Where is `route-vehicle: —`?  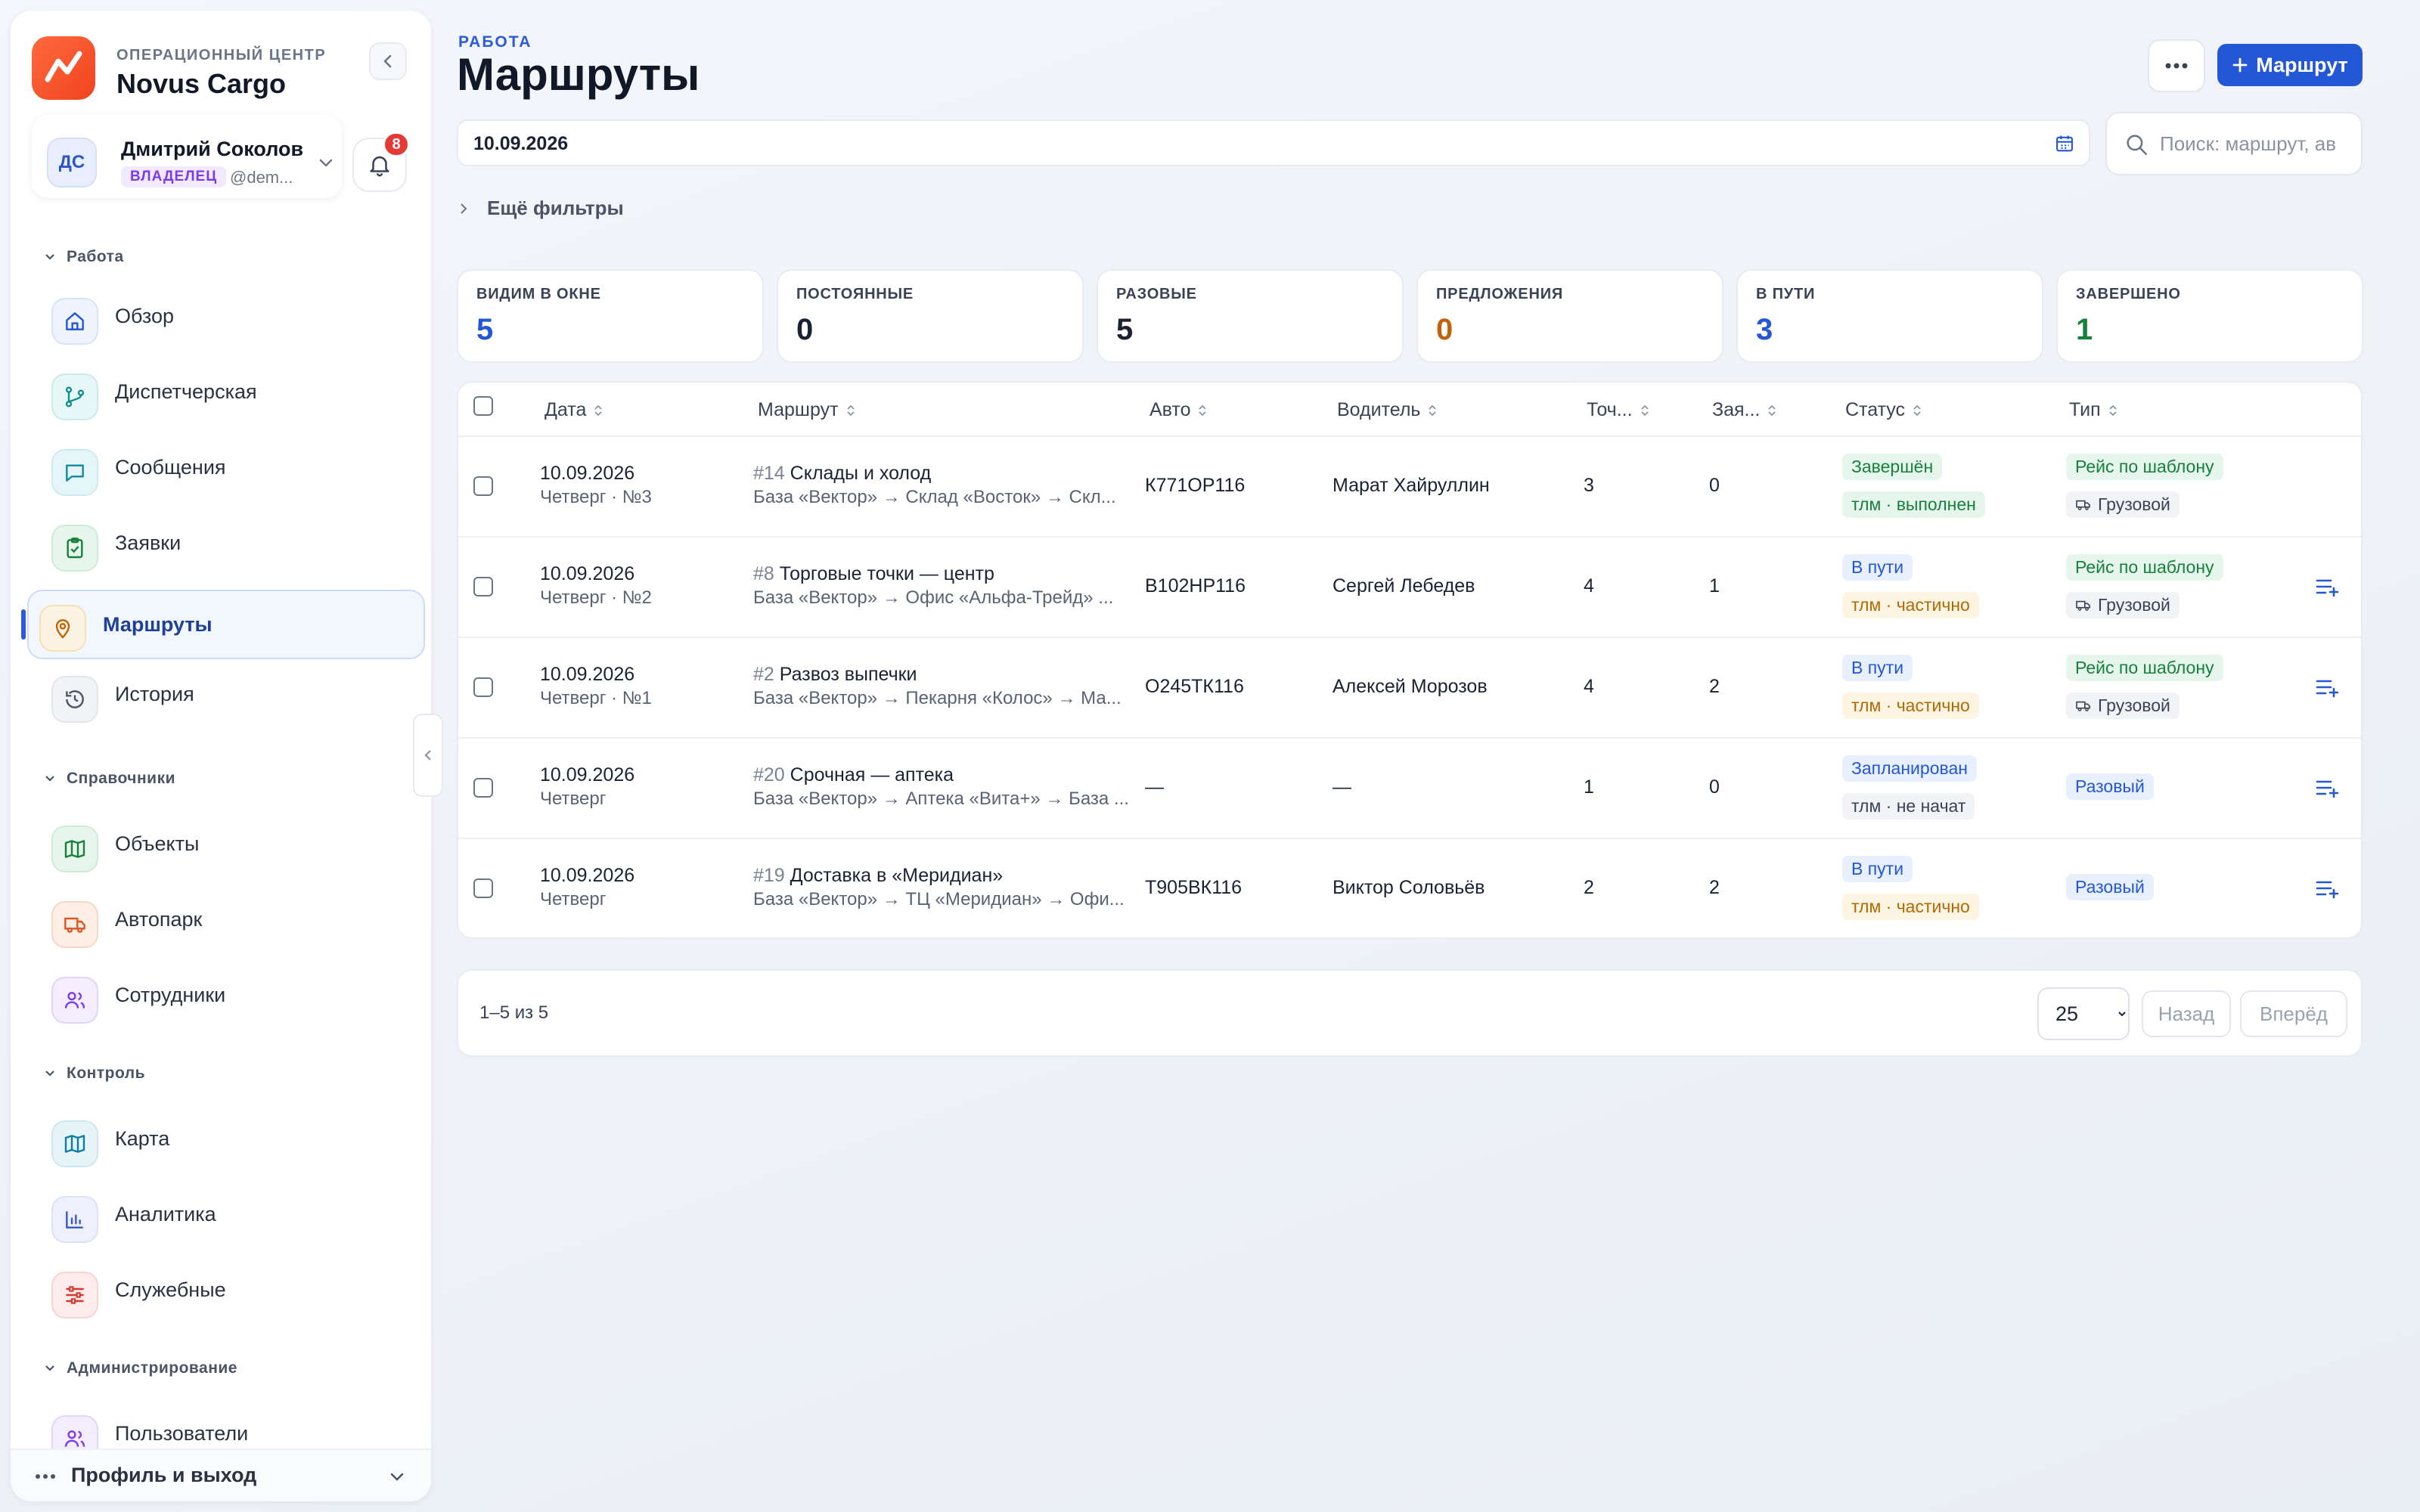
route-vehicle: — is located at coordinates (1154, 787).